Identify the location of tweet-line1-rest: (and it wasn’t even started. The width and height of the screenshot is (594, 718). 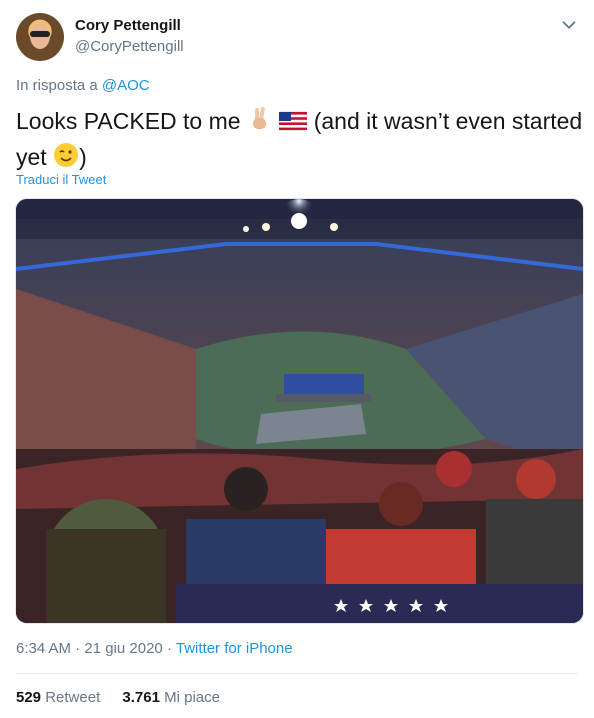
(448, 121).